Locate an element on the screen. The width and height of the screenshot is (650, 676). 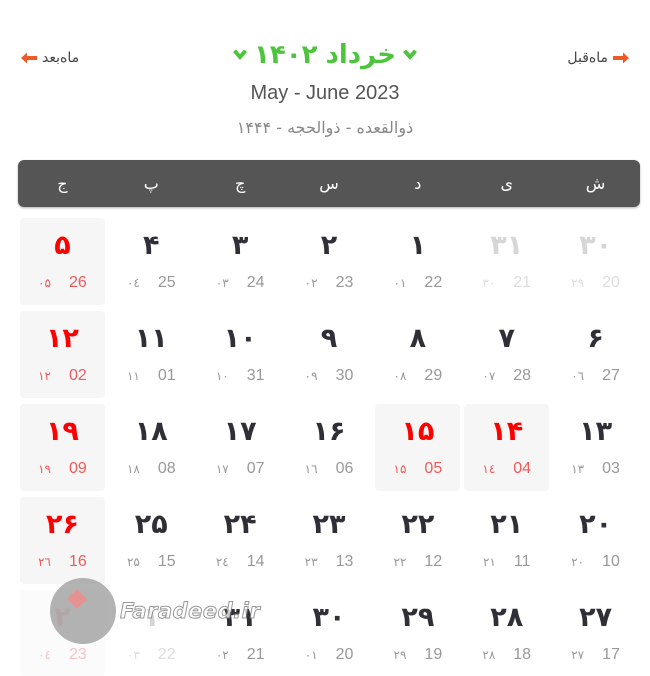
day-cell: ۱۲ 02 ۱۲ is located at coordinates (62, 354).